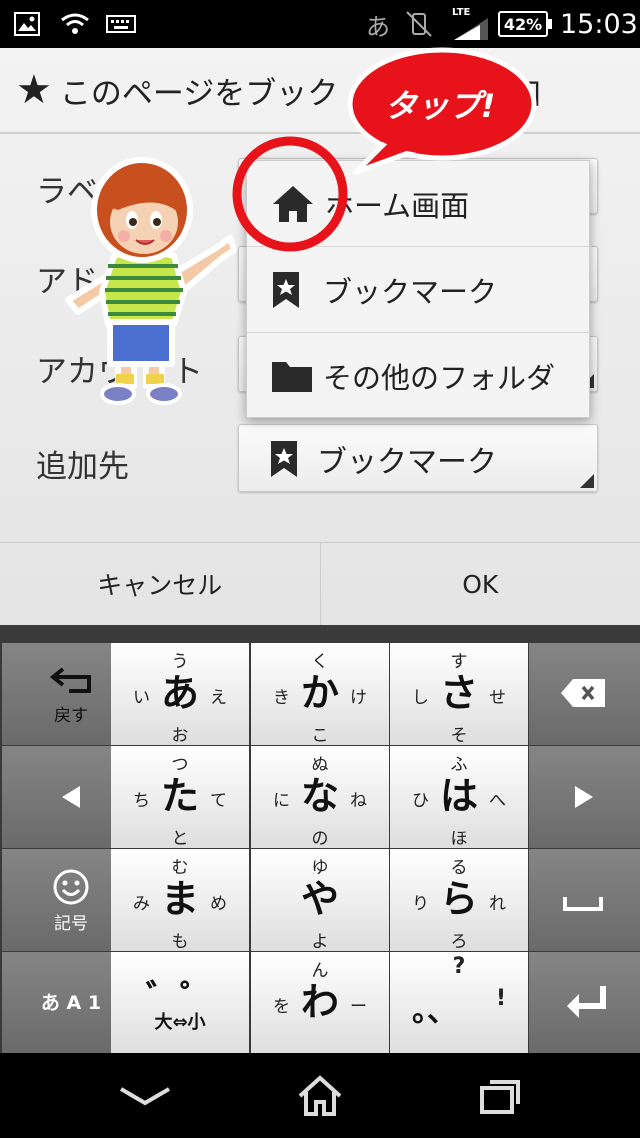  I want to click on key-ma-row: むみまめも, so click(180, 900).